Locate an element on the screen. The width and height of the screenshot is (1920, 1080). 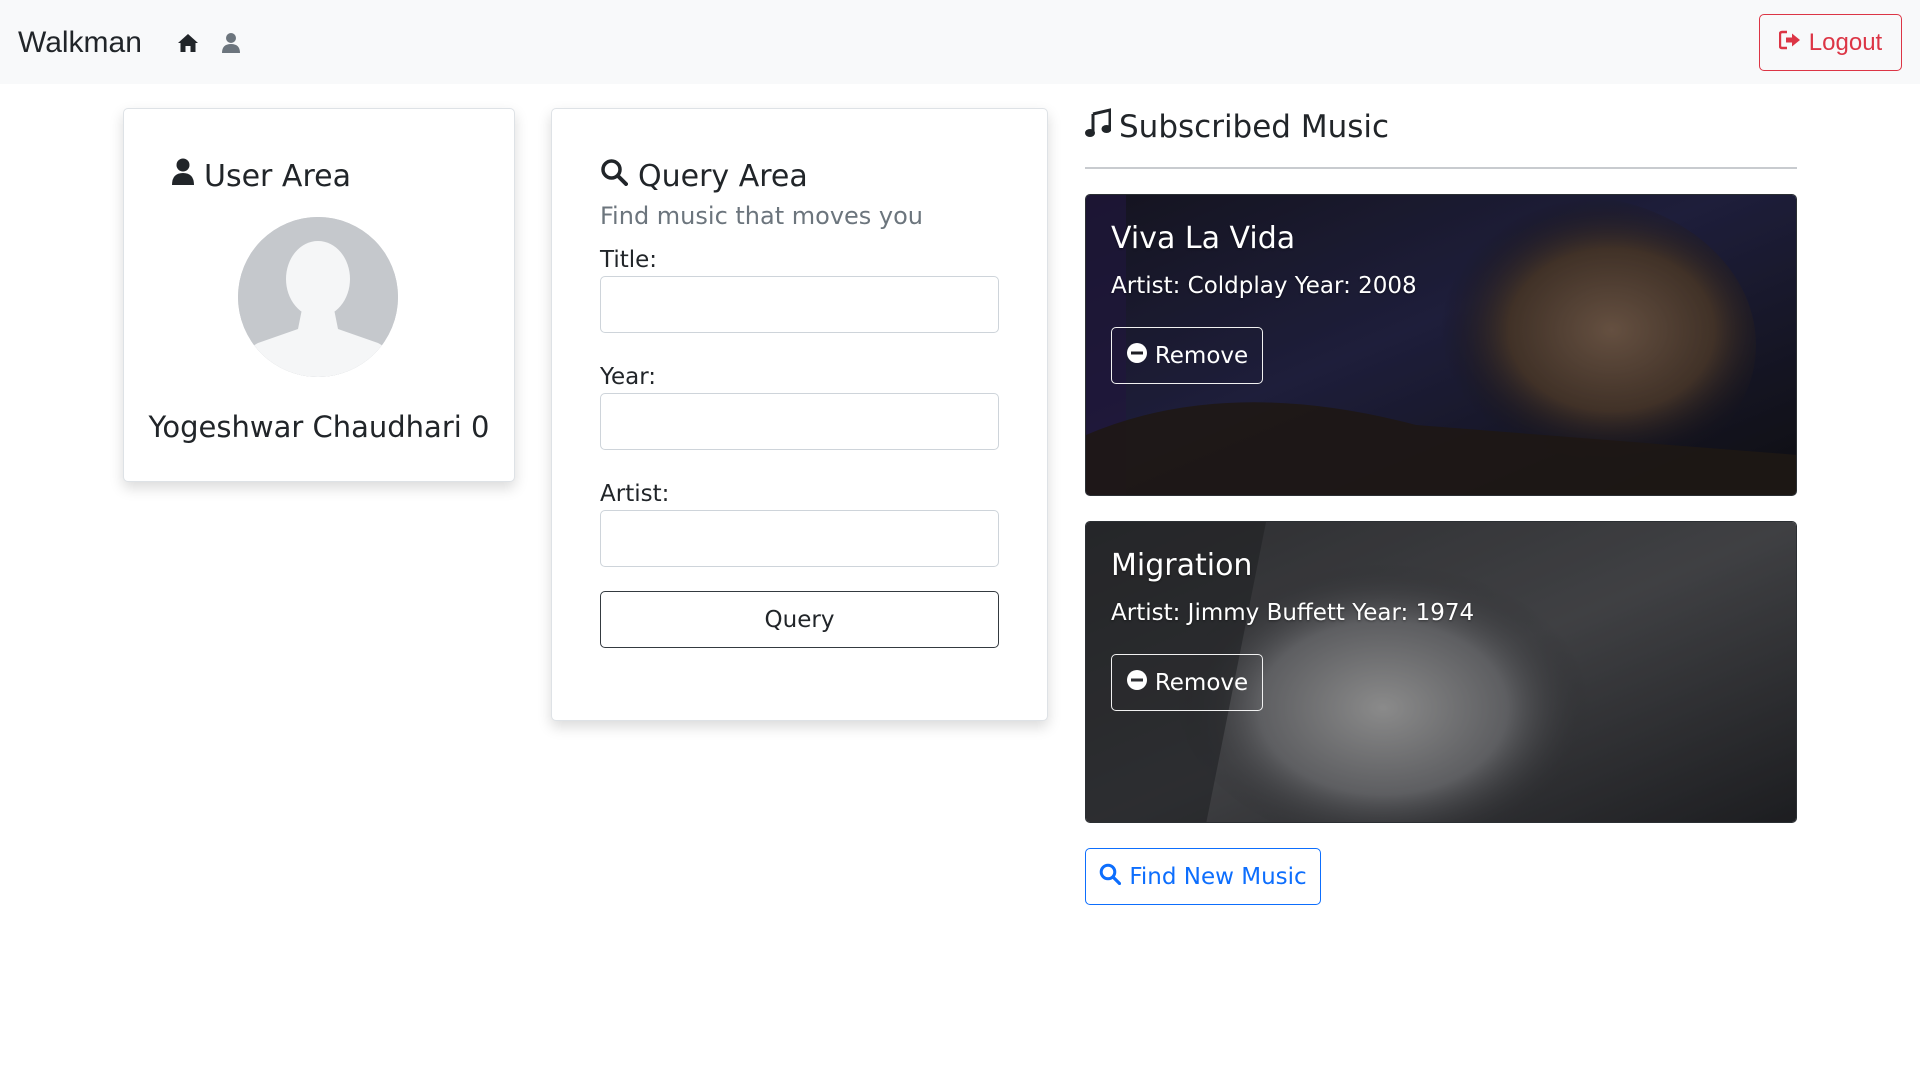
year-input is located at coordinates (799, 421).